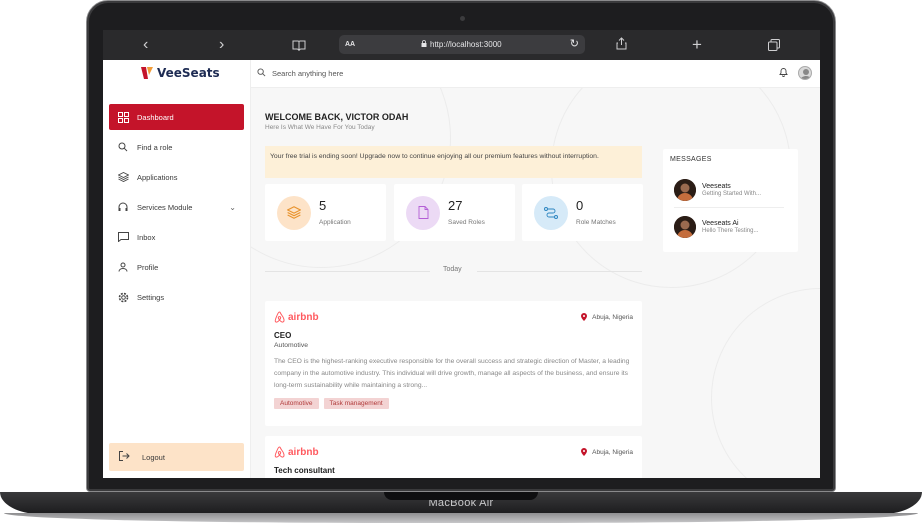  Describe the element at coordinates (151, 297) in the screenshot. I see `sidebar-item-label: Settings` at that location.